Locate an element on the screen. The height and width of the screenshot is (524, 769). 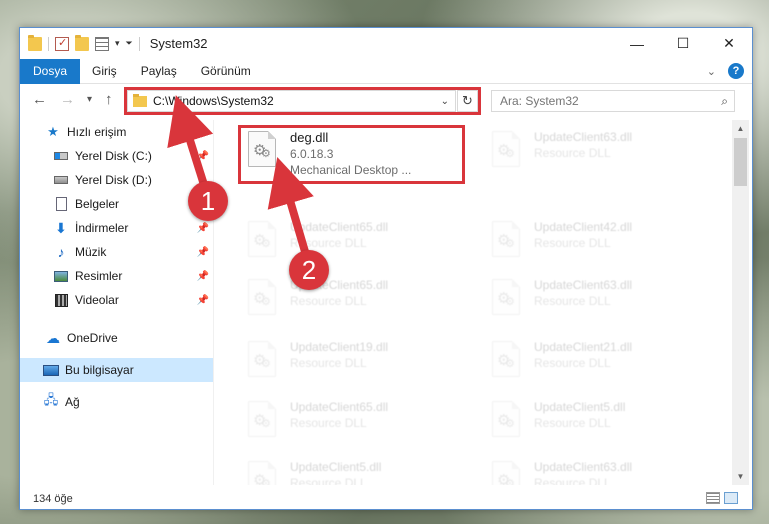
arrow-to-address-bar is located at coordinates (190, 142).